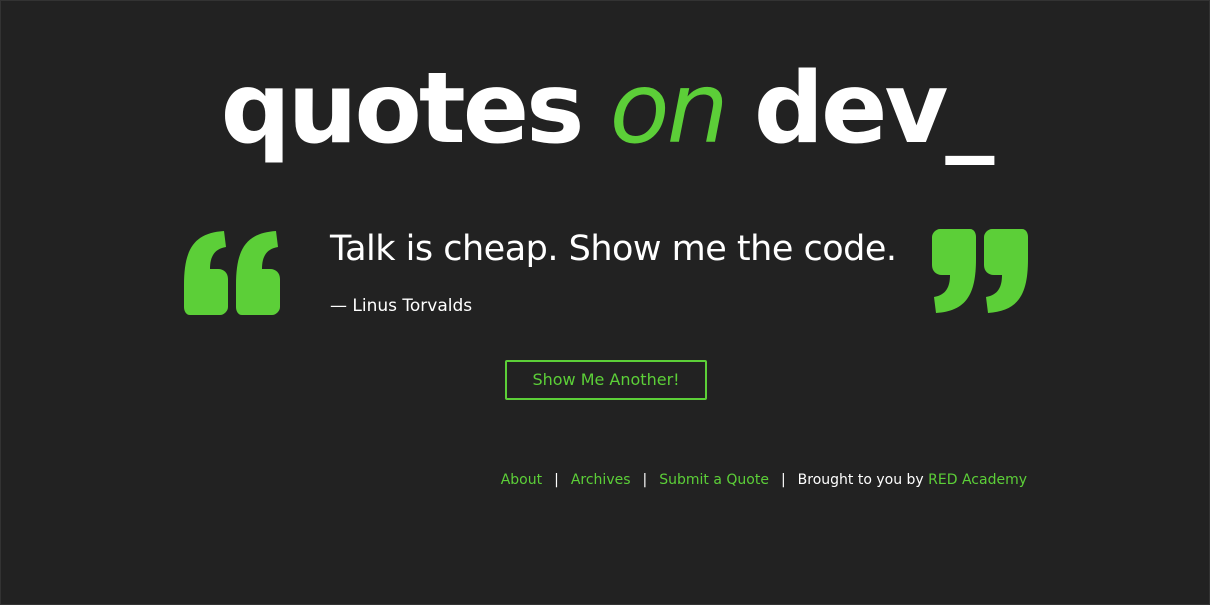 This screenshot has width=1210, height=605. What do you see at coordinates (980, 271) in the screenshot?
I see `close-quote-icon` at bounding box center [980, 271].